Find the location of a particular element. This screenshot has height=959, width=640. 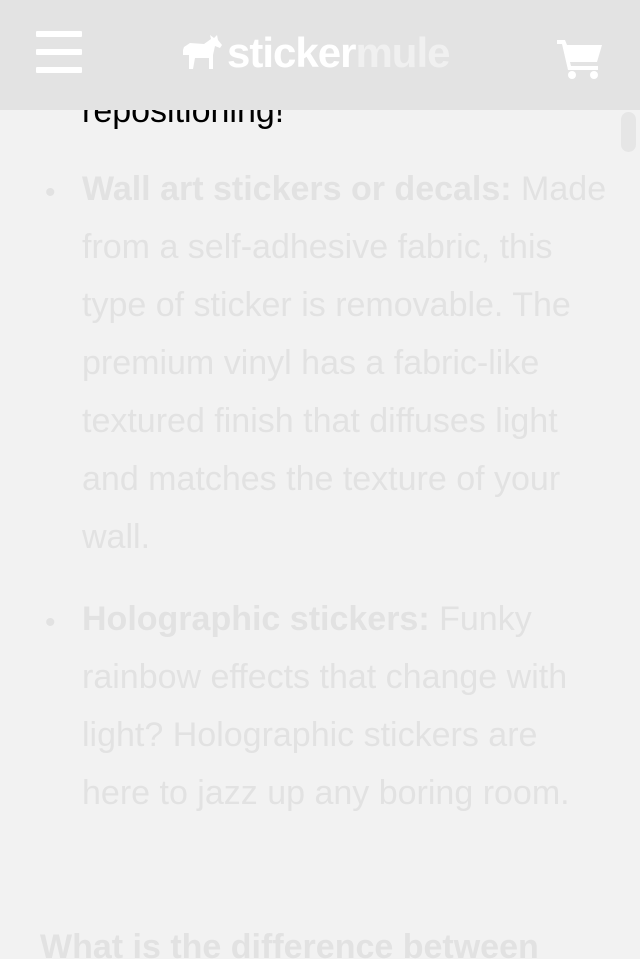

shopping-cart-icon is located at coordinates (580, 58).